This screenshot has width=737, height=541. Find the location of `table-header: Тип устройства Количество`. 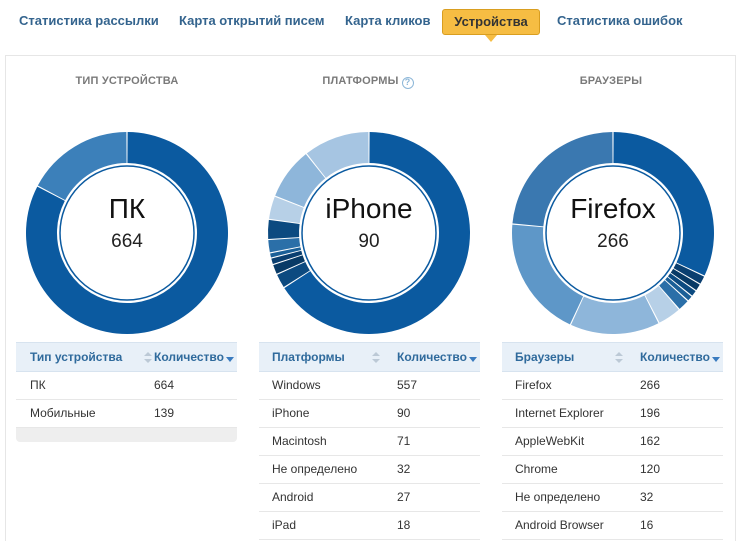

table-header: Тип устройства Количество is located at coordinates (126, 357).